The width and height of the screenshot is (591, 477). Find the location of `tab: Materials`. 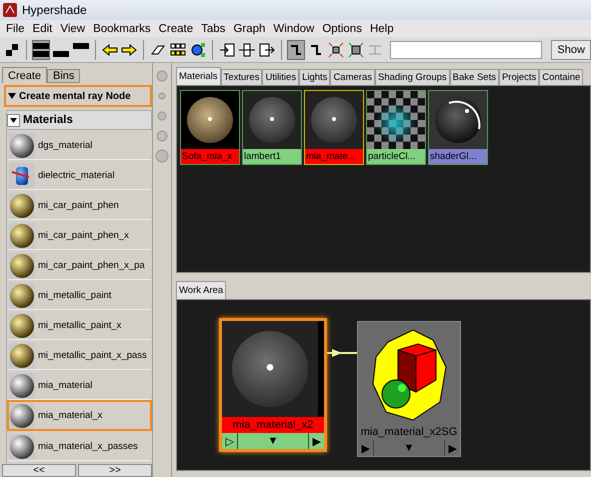

tab: Materials is located at coordinates (198, 76).